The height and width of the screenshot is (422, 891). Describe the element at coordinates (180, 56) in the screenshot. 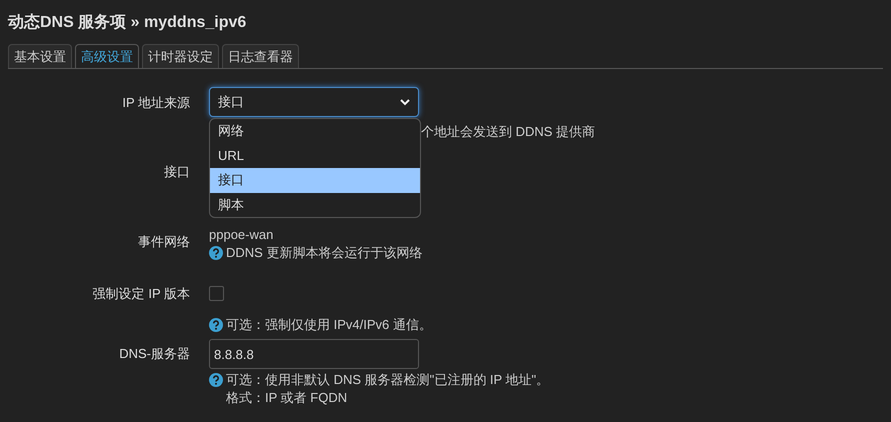

I see `tab: 计时器设定` at that location.